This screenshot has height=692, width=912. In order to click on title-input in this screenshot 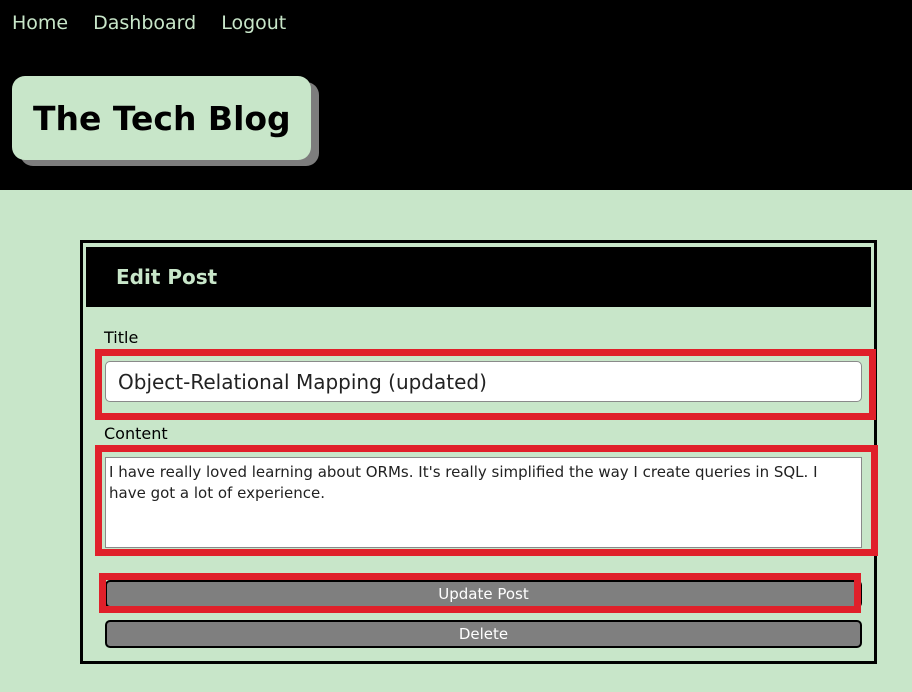, I will do `click(483, 381)`.